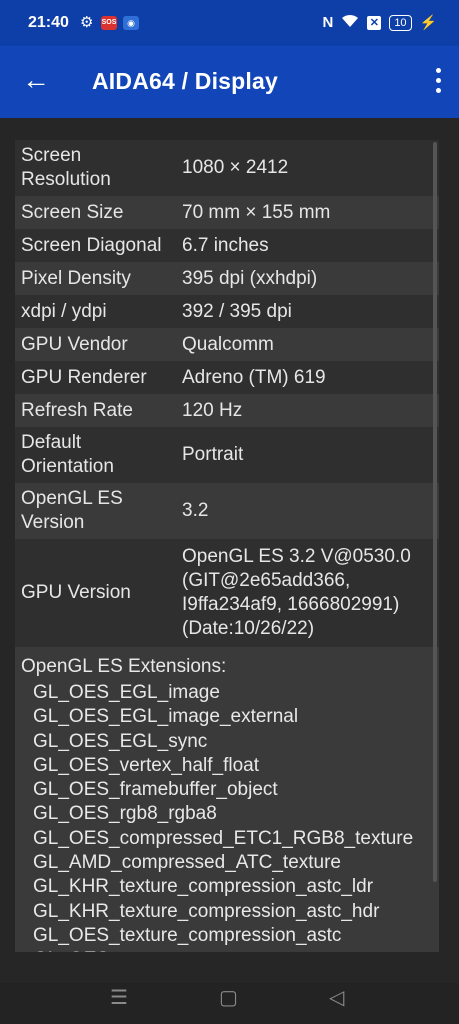  Describe the element at coordinates (223, 838) in the screenshot. I see `list-item: GL_OES_compressed_ETC1_RGB8_texture` at that location.